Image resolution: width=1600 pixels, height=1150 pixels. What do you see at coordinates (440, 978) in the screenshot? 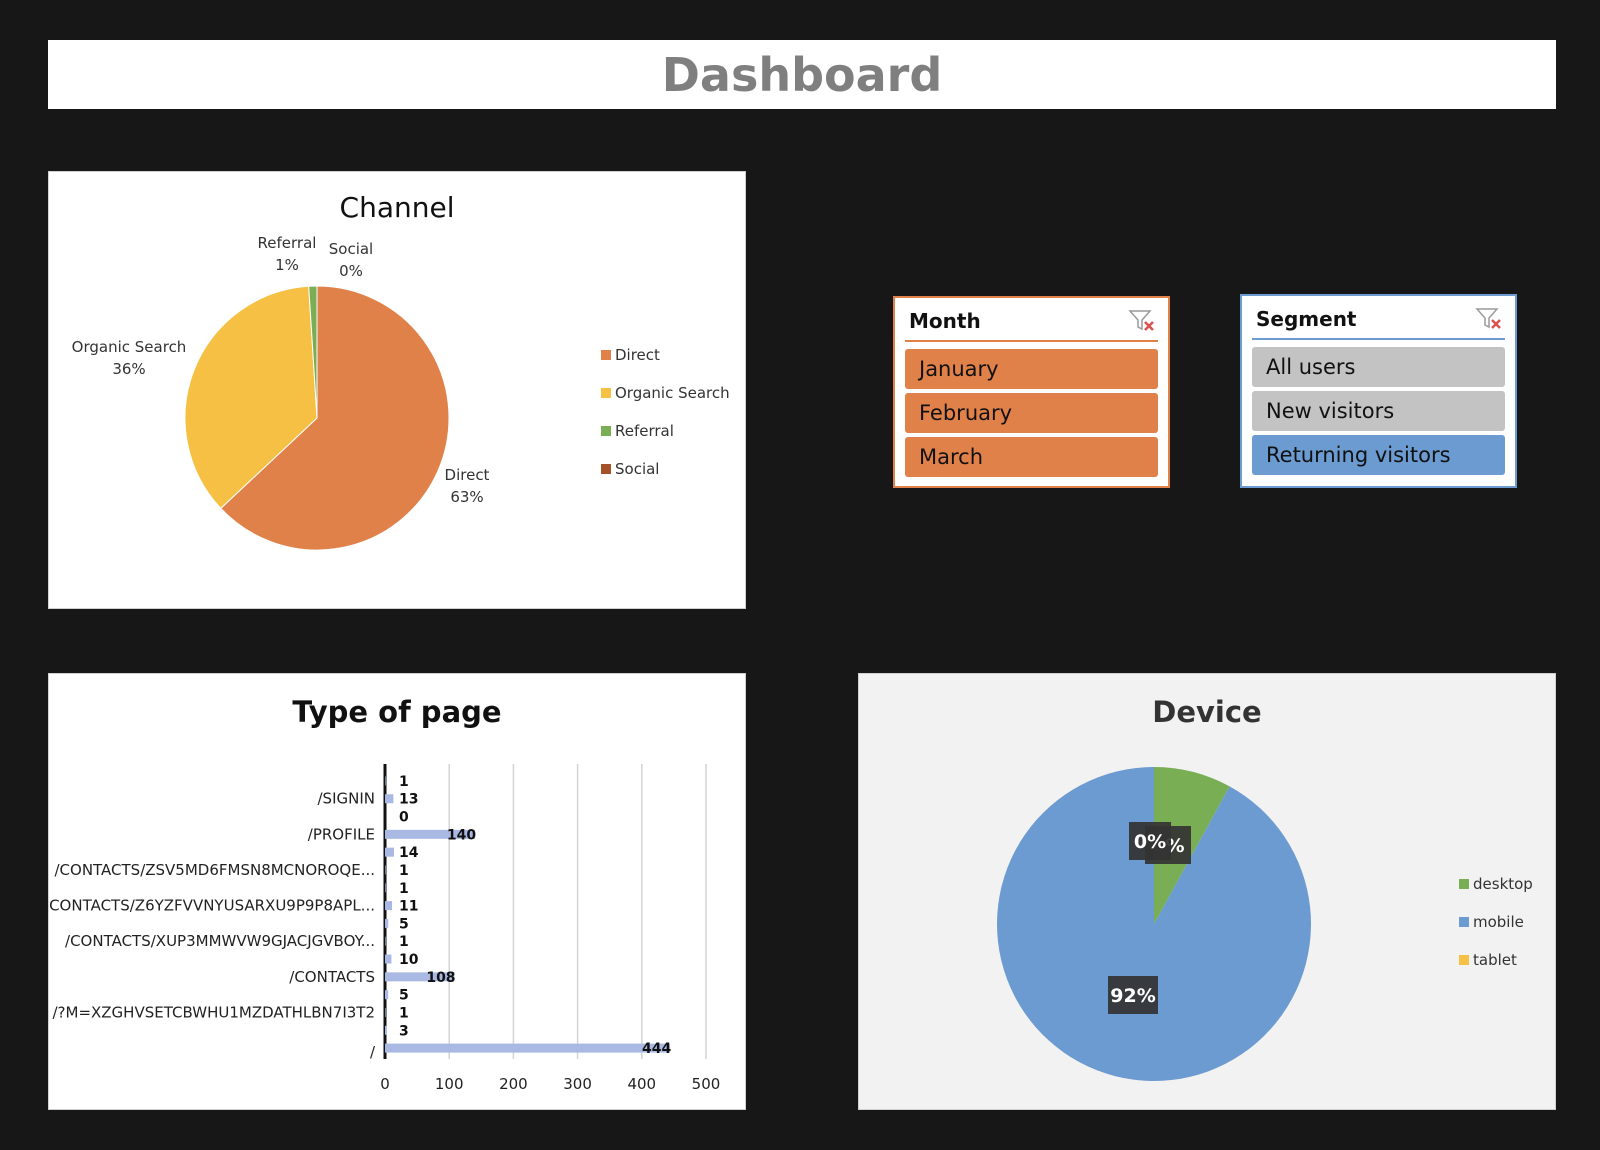
I see `bar-value-label: 108` at bounding box center [440, 978].